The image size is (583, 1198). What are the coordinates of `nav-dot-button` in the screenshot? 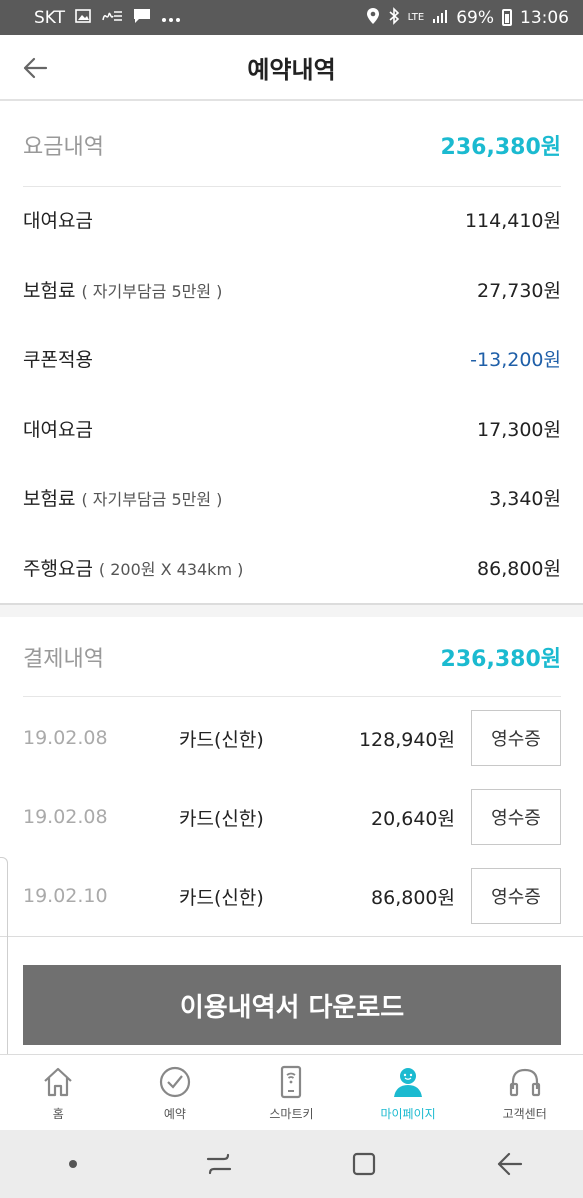 It's located at (73, 1164).